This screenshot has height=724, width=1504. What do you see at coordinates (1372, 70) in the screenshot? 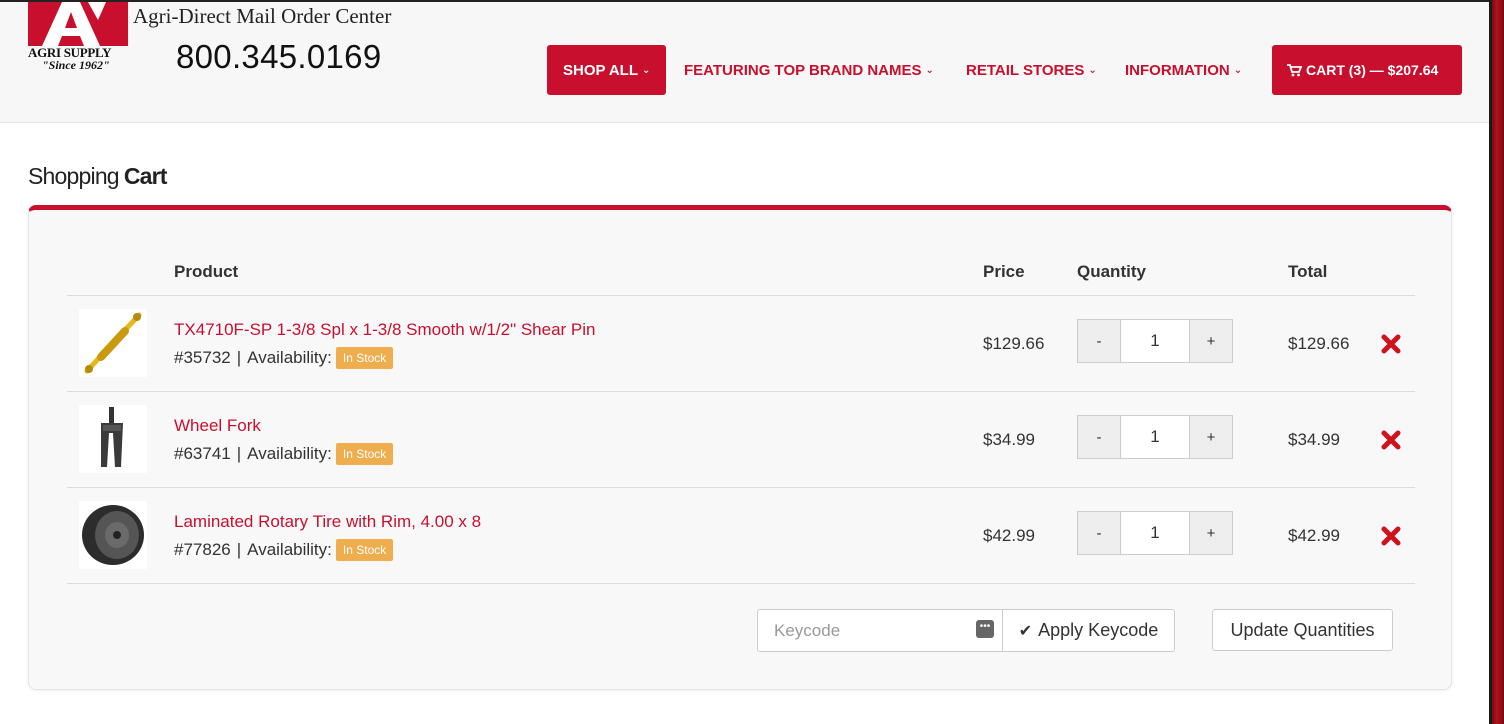
I see `cart-label: CART (3) — $207.64` at bounding box center [1372, 70].